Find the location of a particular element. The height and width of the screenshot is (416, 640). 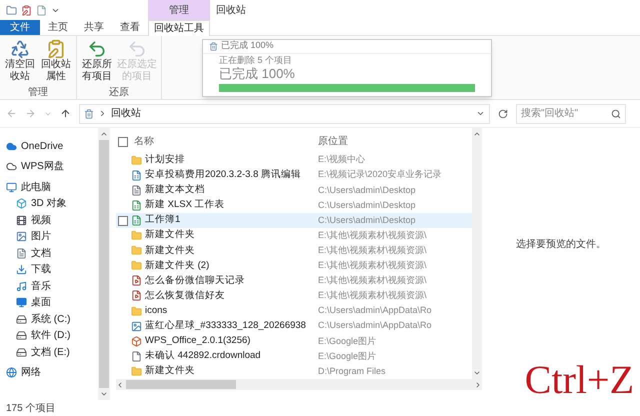

nav-item: WPS网盘 is located at coordinates (49, 166).